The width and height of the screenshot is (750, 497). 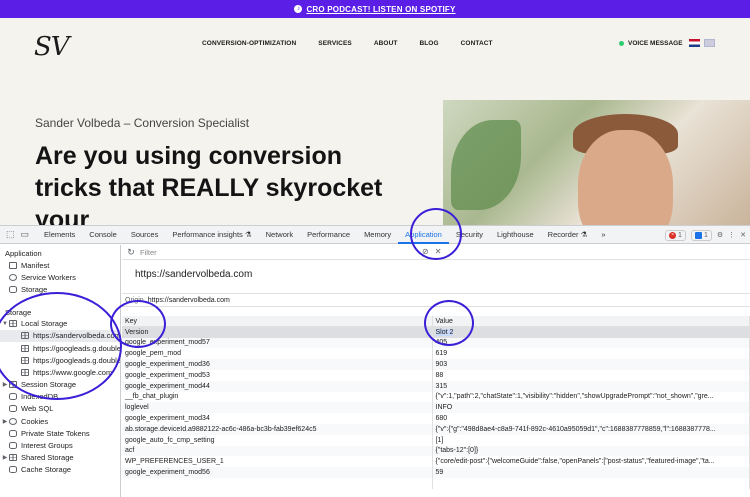 What do you see at coordinates (60, 372) in the screenshot?
I see `sidebar-item-origin-google: https://www.google.com` at bounding box center [60, 372].